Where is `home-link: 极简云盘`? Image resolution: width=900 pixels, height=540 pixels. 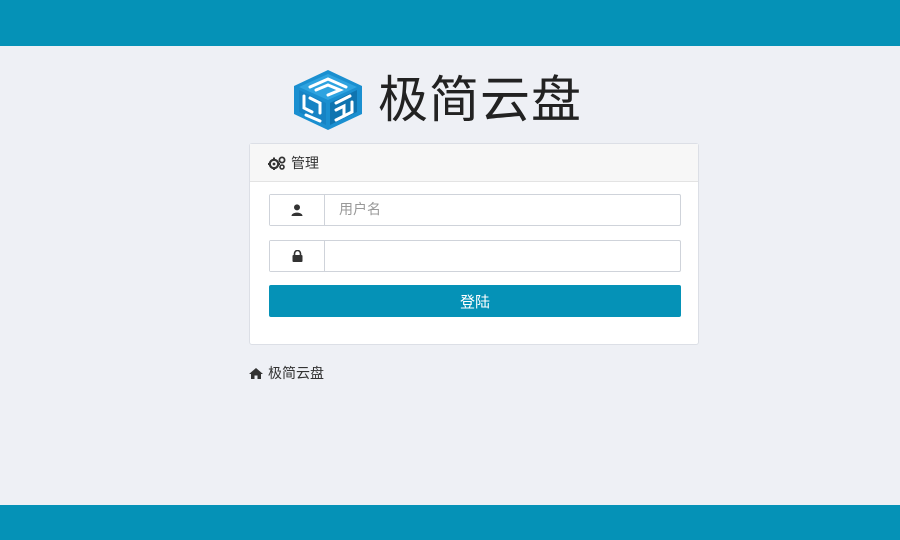 home-link: 极简云盘 is located at coordinates (286, 373).